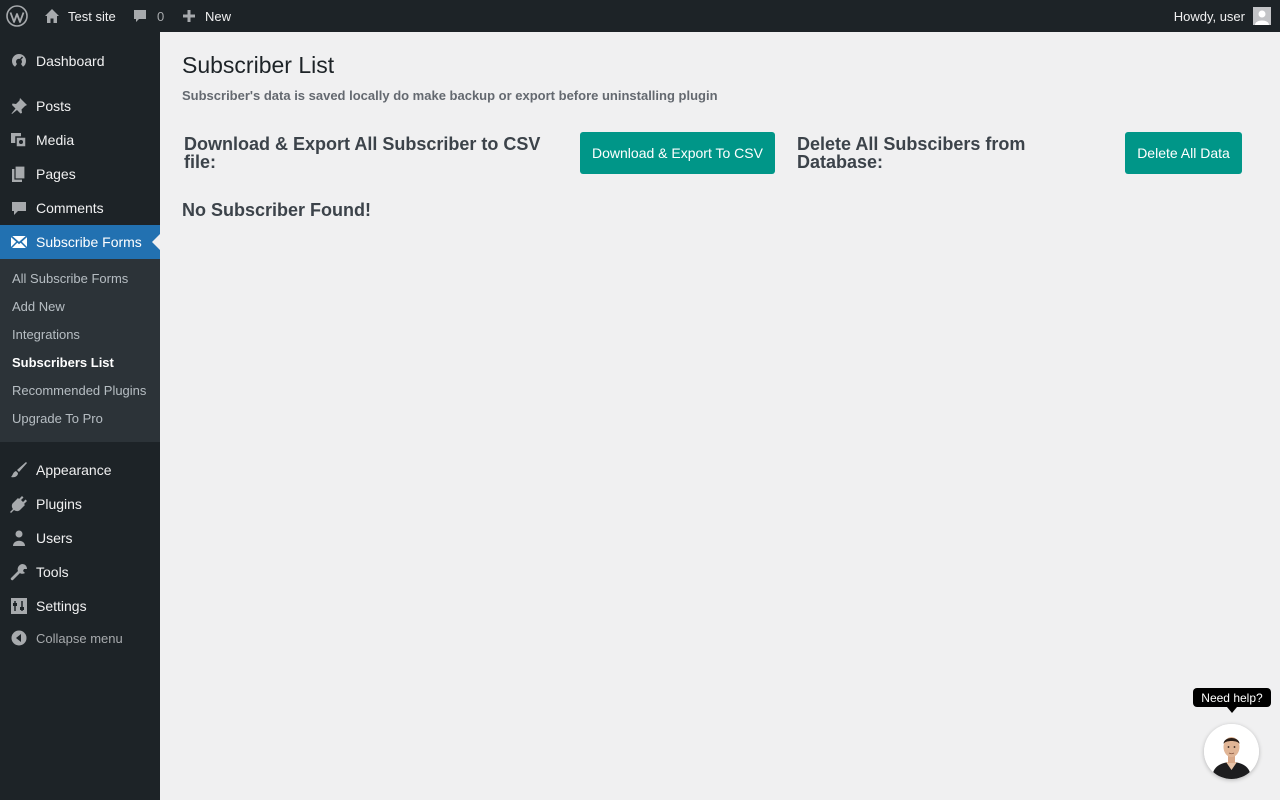 Image resolution: width=1280 pixels, height=800 pixels. I want to click on menu-item-users: Users, so click(80, 538).